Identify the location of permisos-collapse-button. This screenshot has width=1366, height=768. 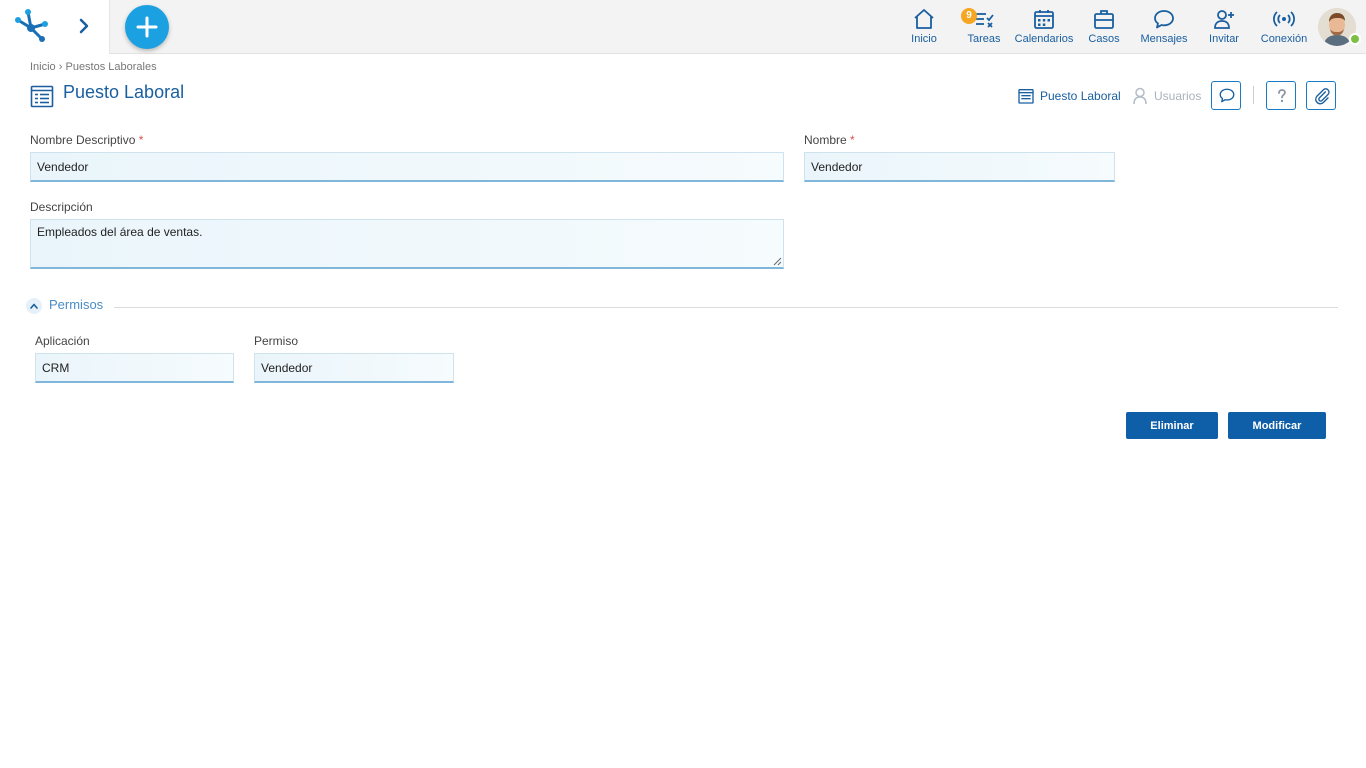
(34, 306).